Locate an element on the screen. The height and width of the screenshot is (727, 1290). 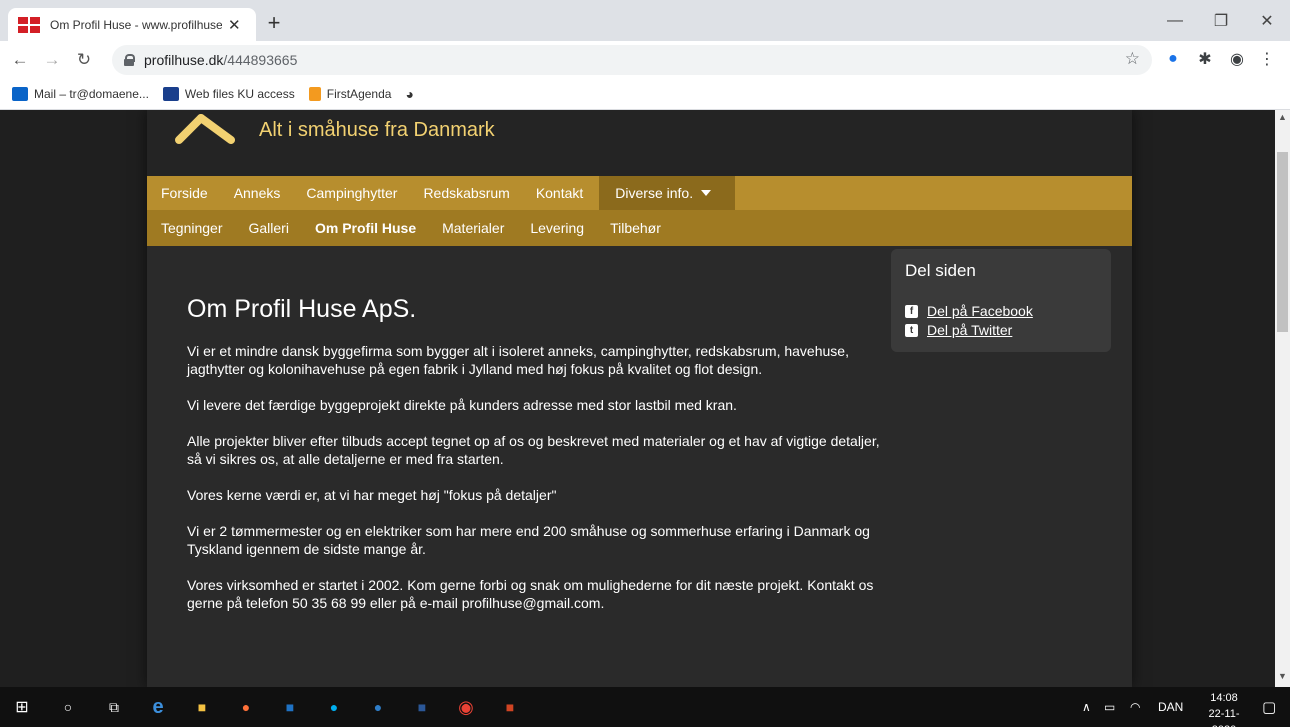
extension-circle-icon: ● is located at coordinates (1173, 59).